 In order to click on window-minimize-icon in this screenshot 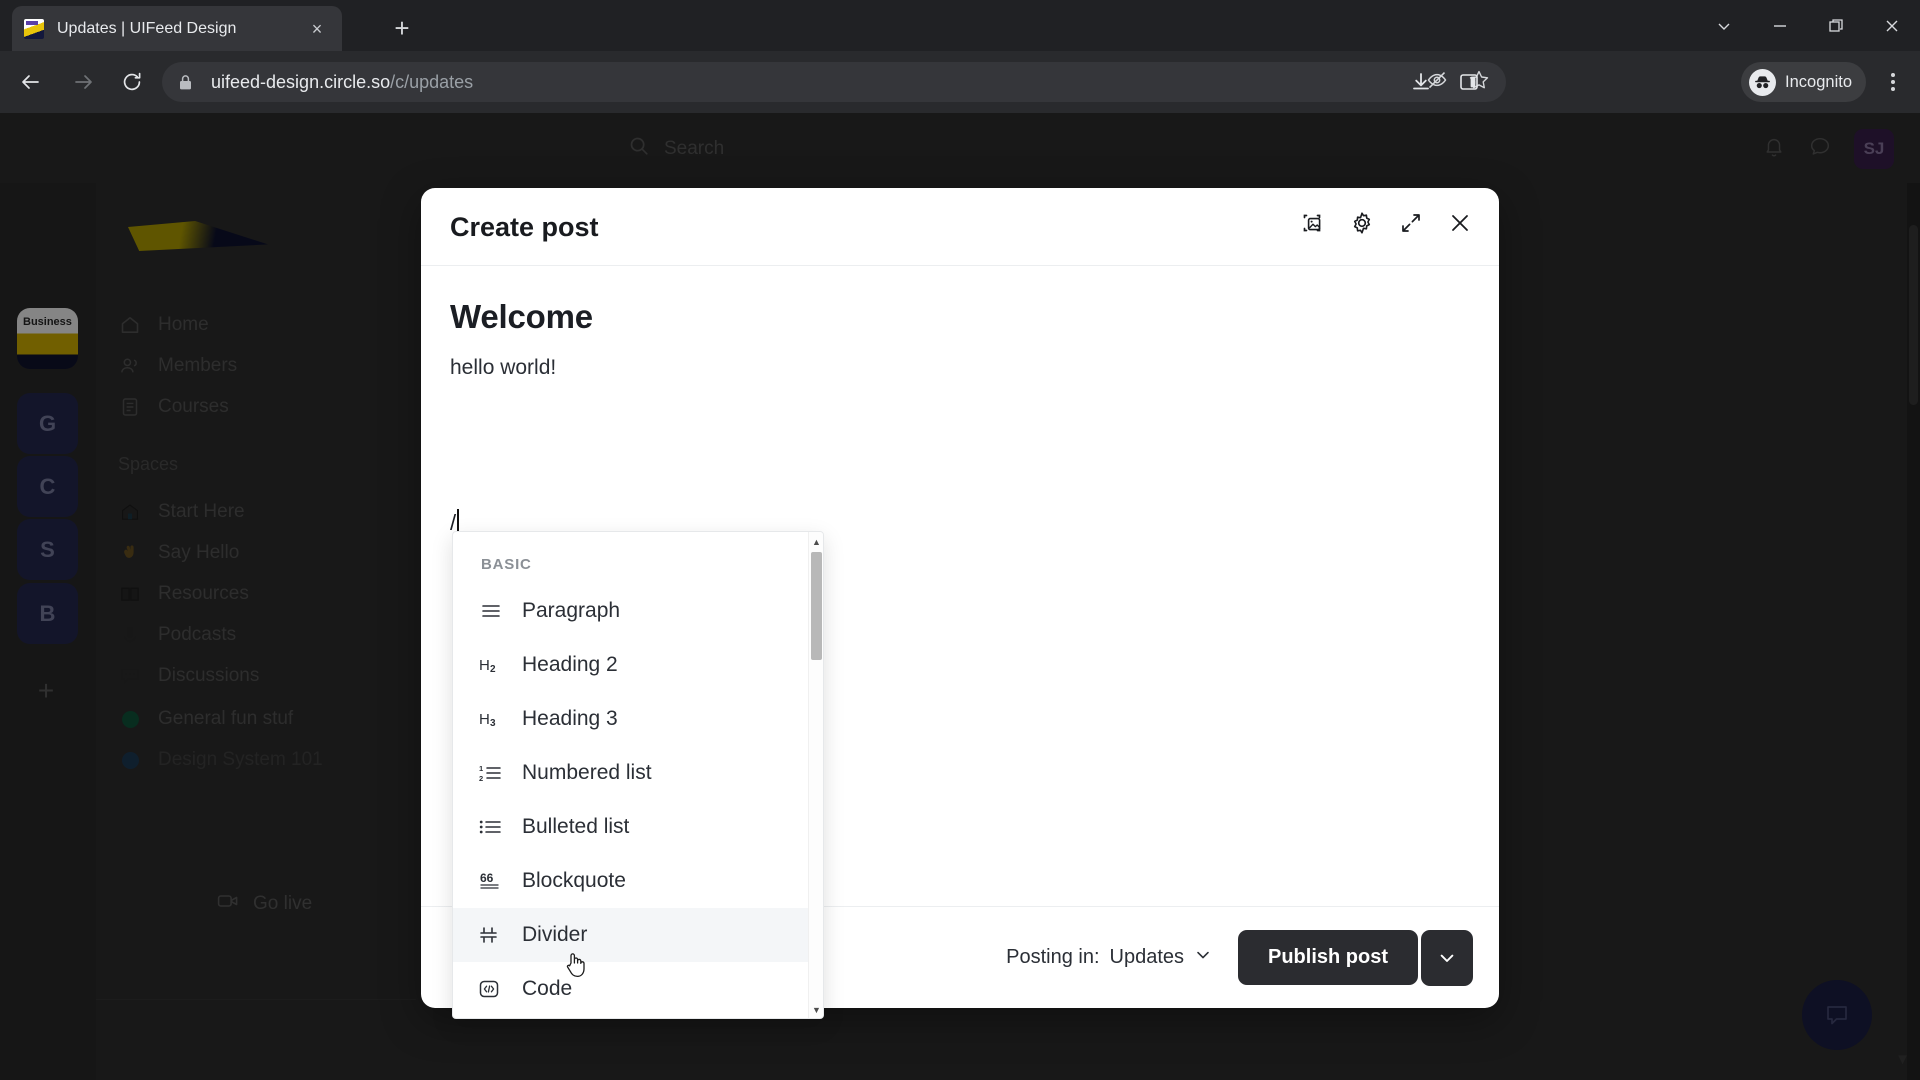, I will do `click(1780, 25)`.